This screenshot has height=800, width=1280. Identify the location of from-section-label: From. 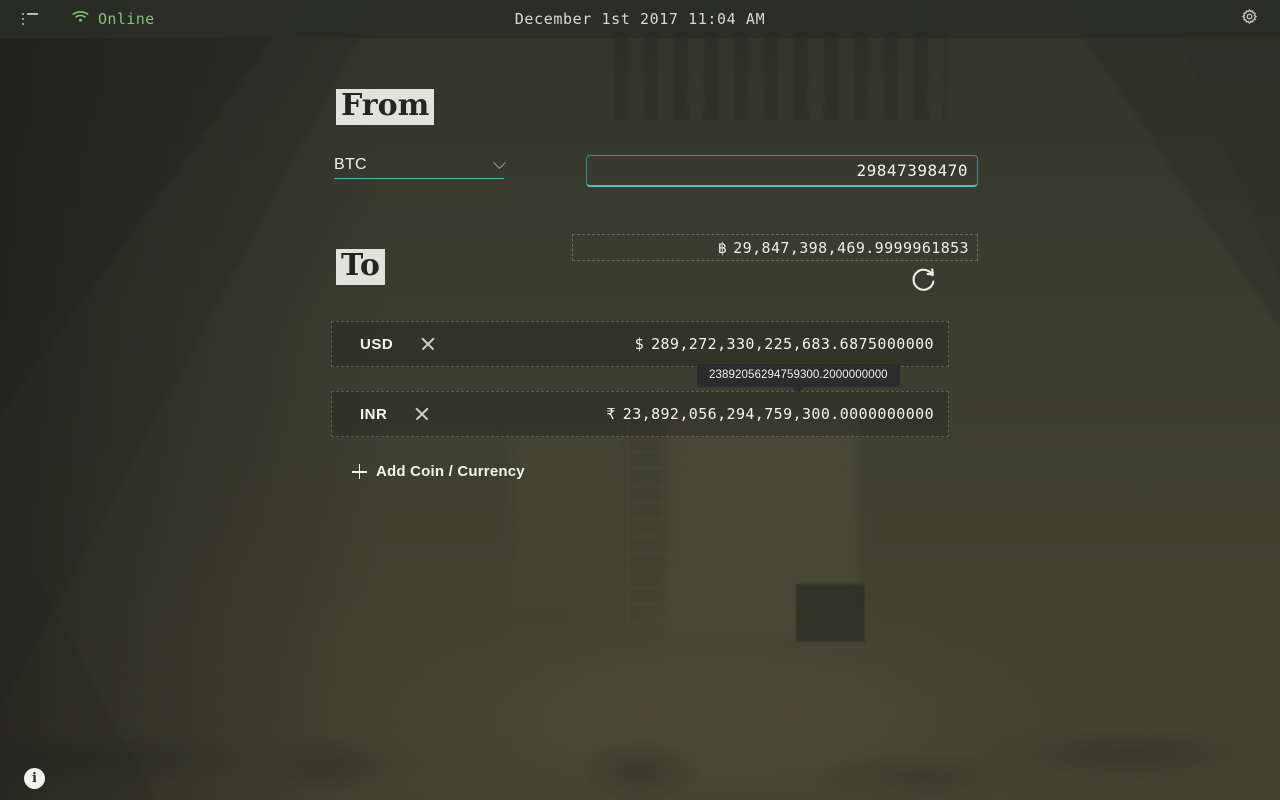
(385, 107).